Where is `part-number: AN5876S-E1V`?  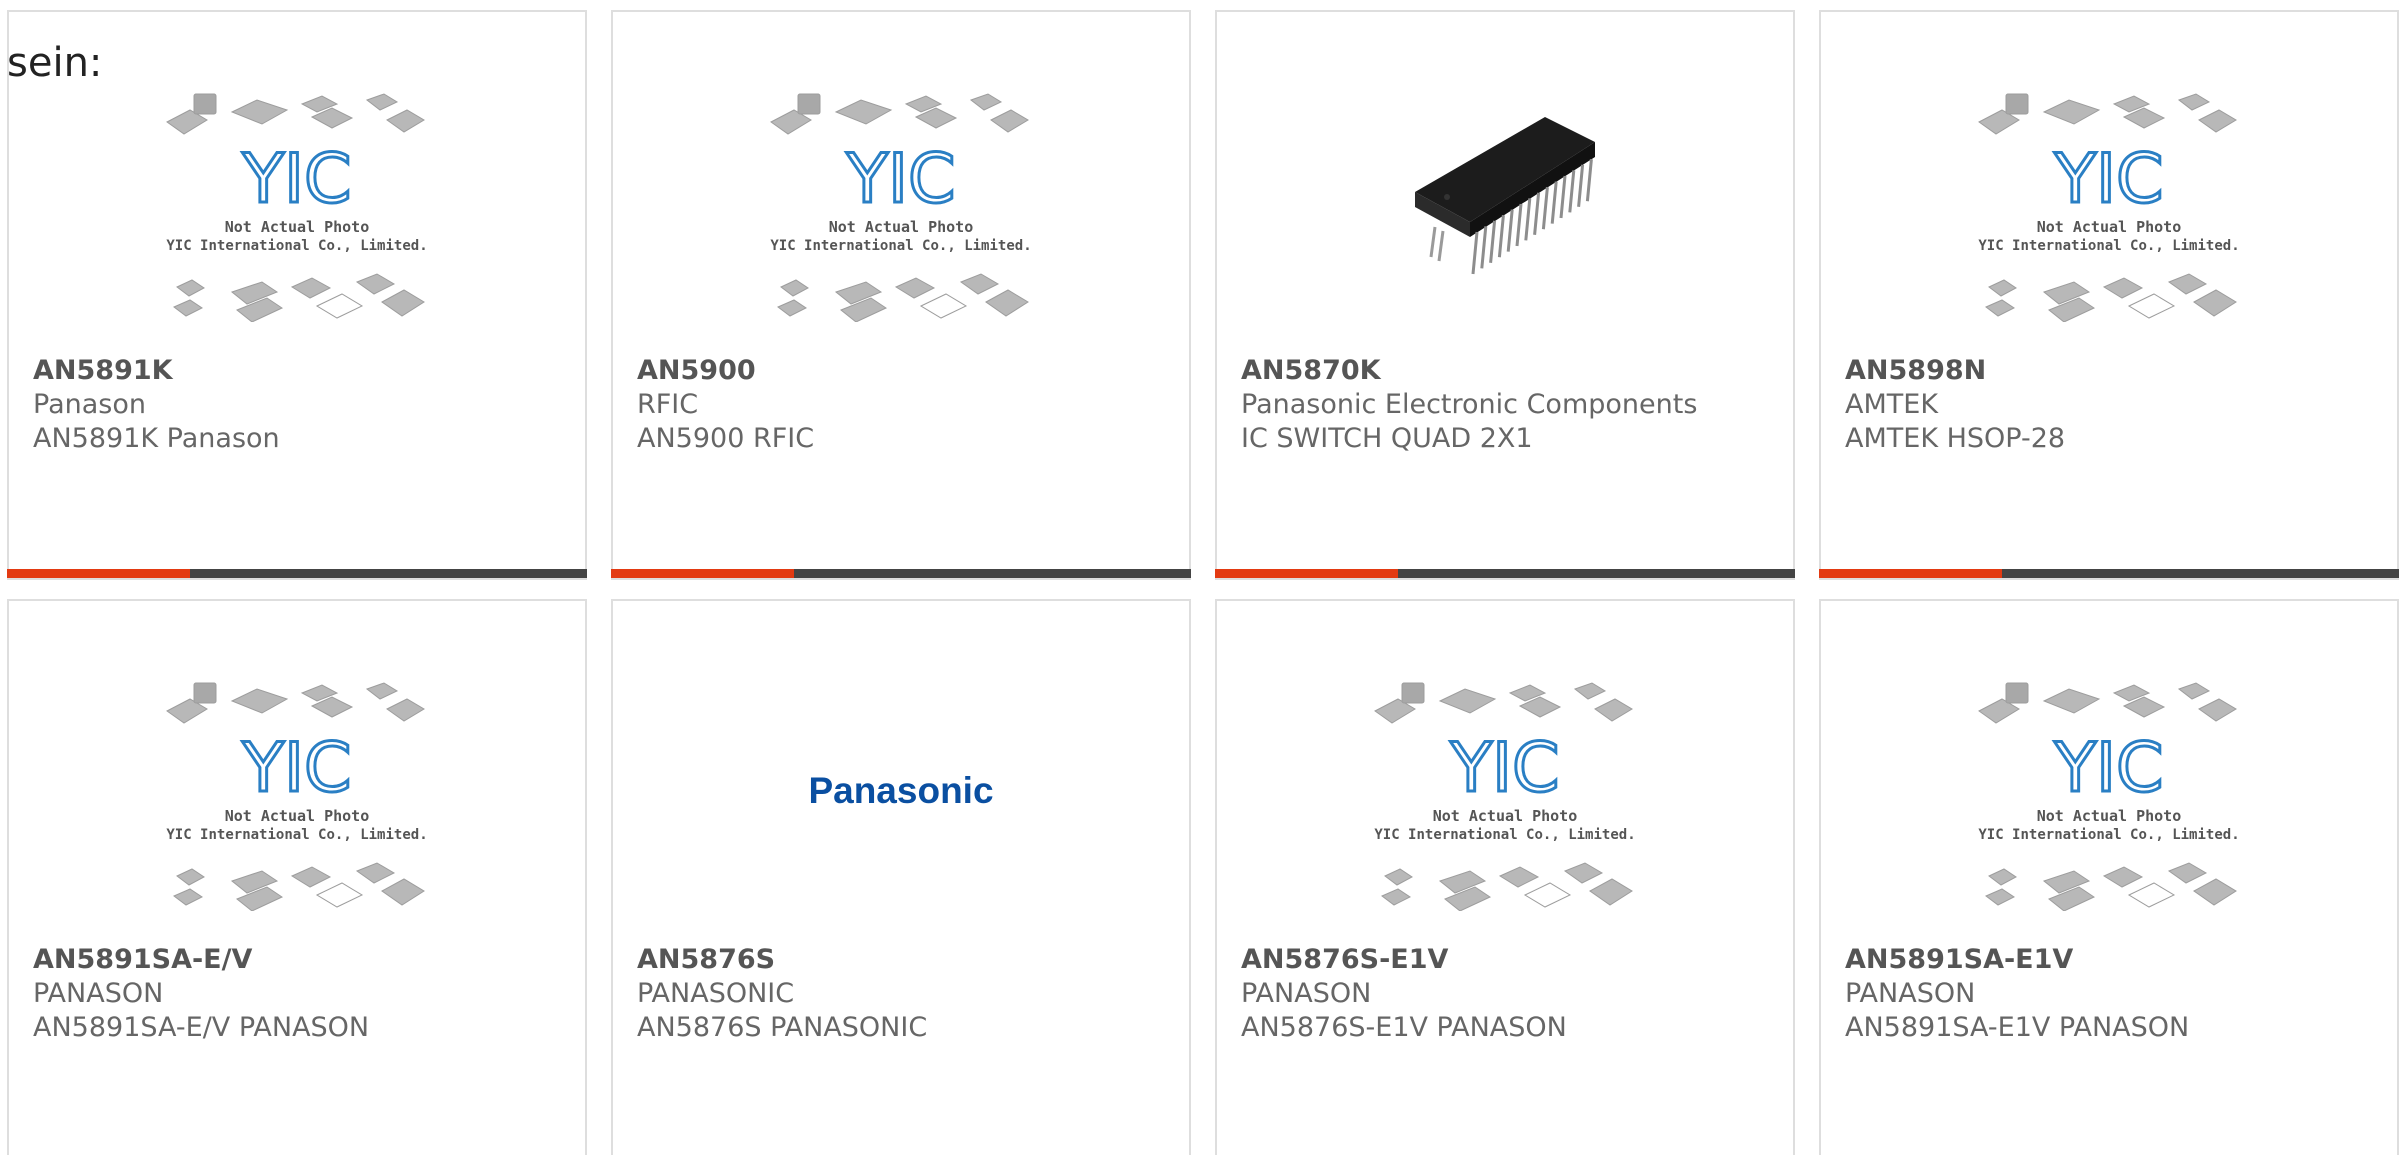 part-number: AN5876S-E1V is located at coordinates (1512, 960).